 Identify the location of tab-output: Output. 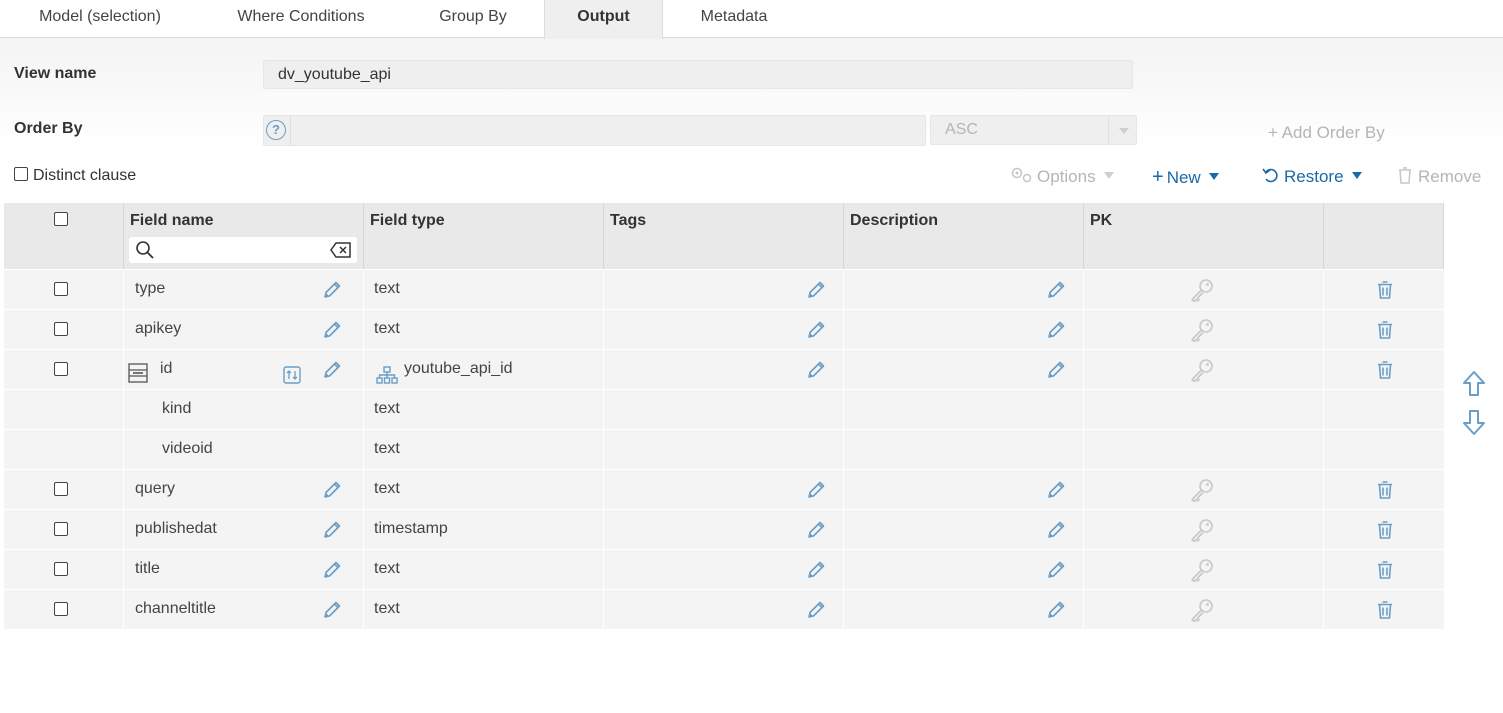
(603, 19).